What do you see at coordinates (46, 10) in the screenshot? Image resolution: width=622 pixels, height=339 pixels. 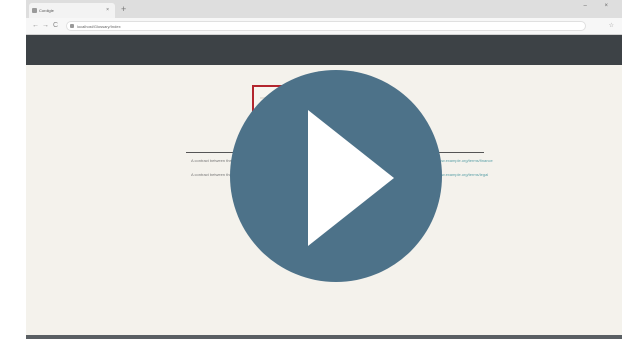 I see `tab-title: Cordigle` at bounding box center [46, 10].